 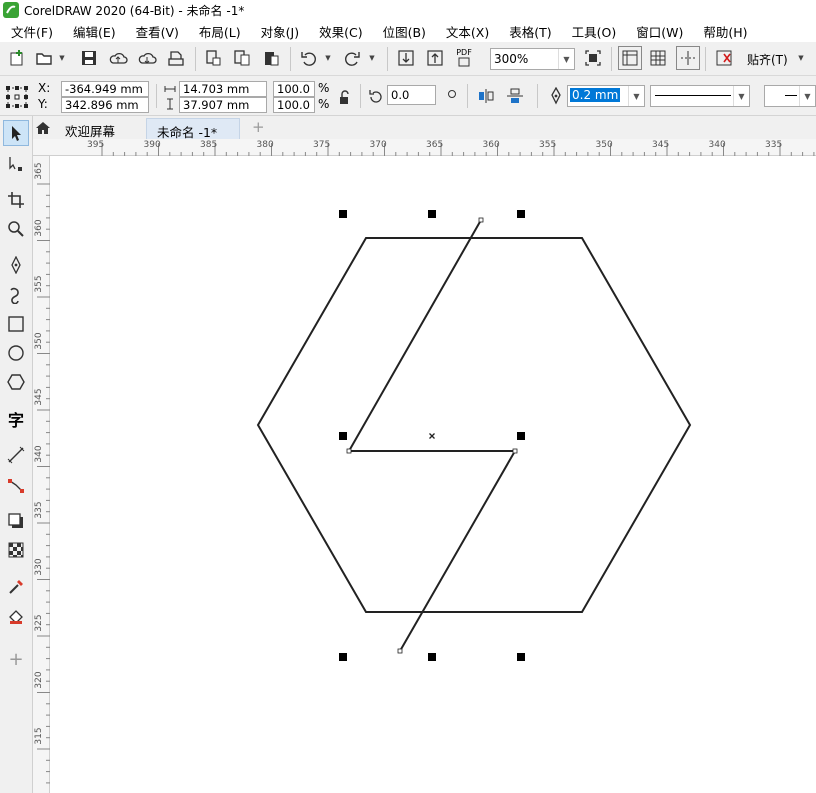 What do you see at coordinates (16, 133) in the screenshot?
I see `pick-tool-icon` at bounding box center [16, 133].